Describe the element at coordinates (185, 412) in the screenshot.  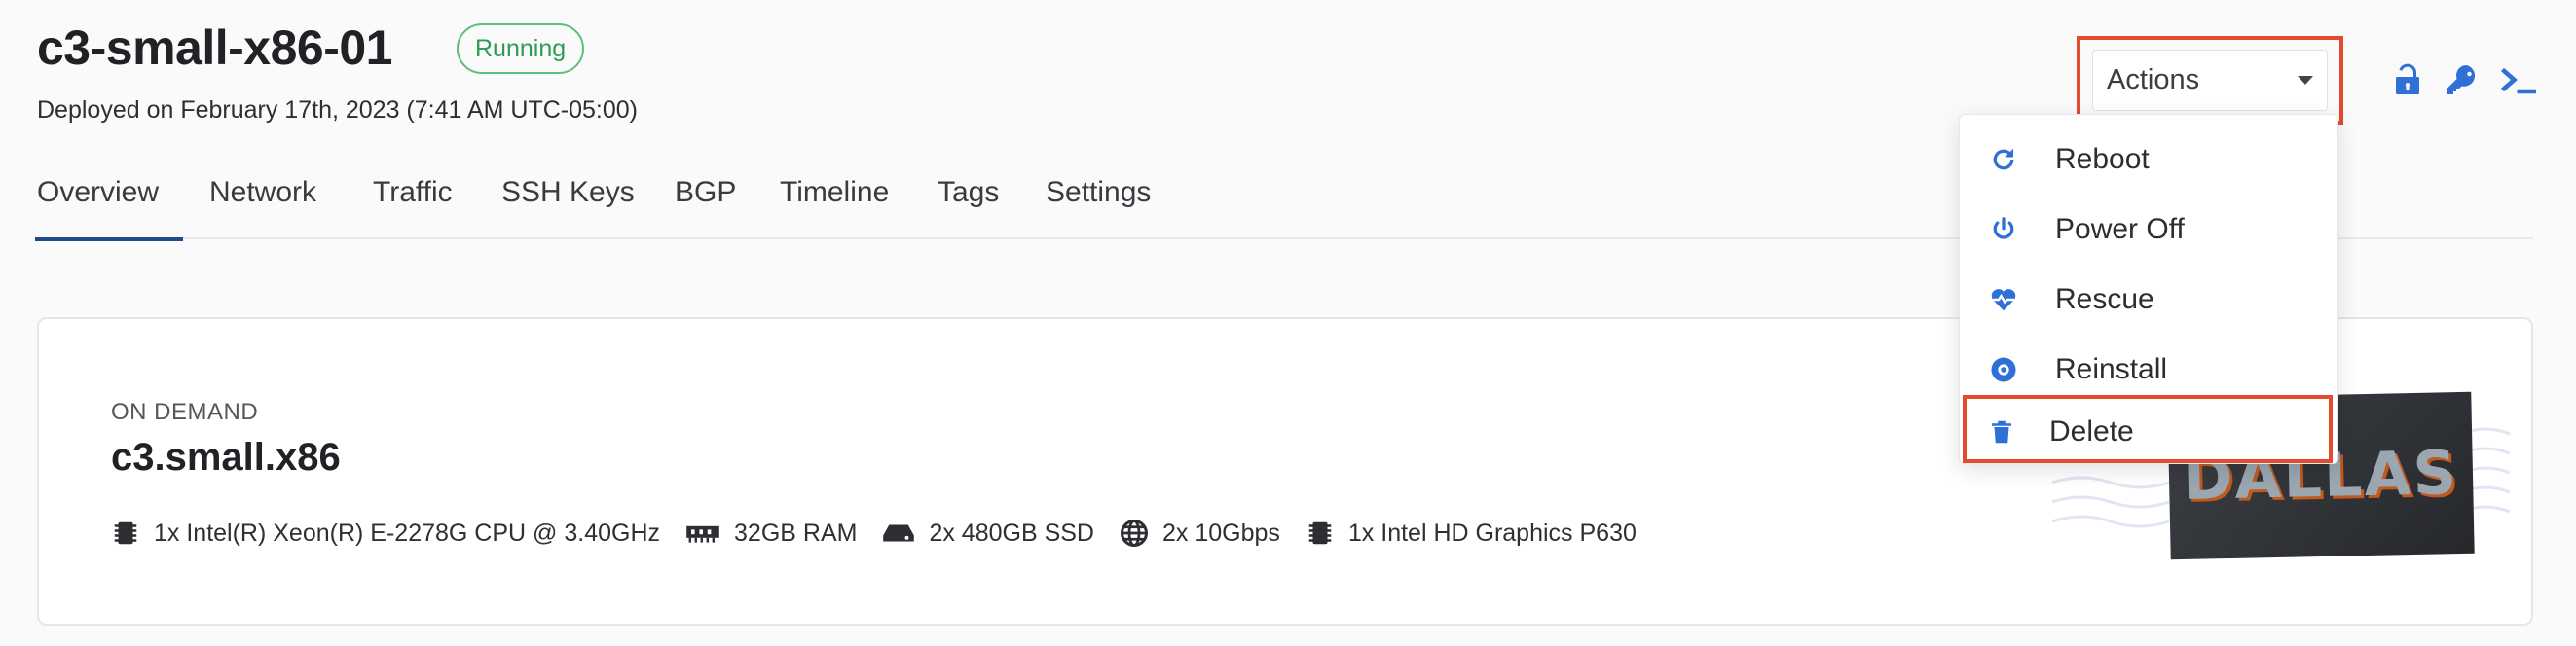
I see `billing-type: ON DEMAND` at that location.